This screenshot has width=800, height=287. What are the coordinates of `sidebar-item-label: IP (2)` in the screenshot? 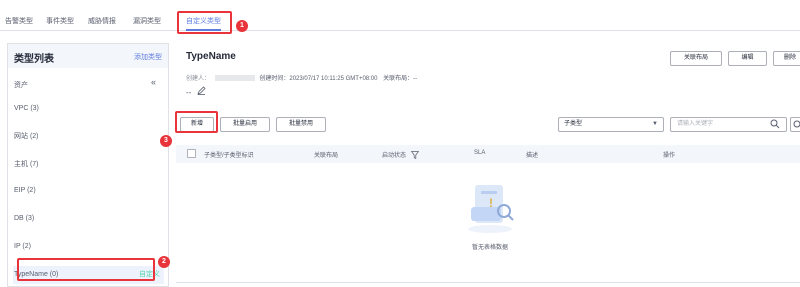 It's located at (22, 246).